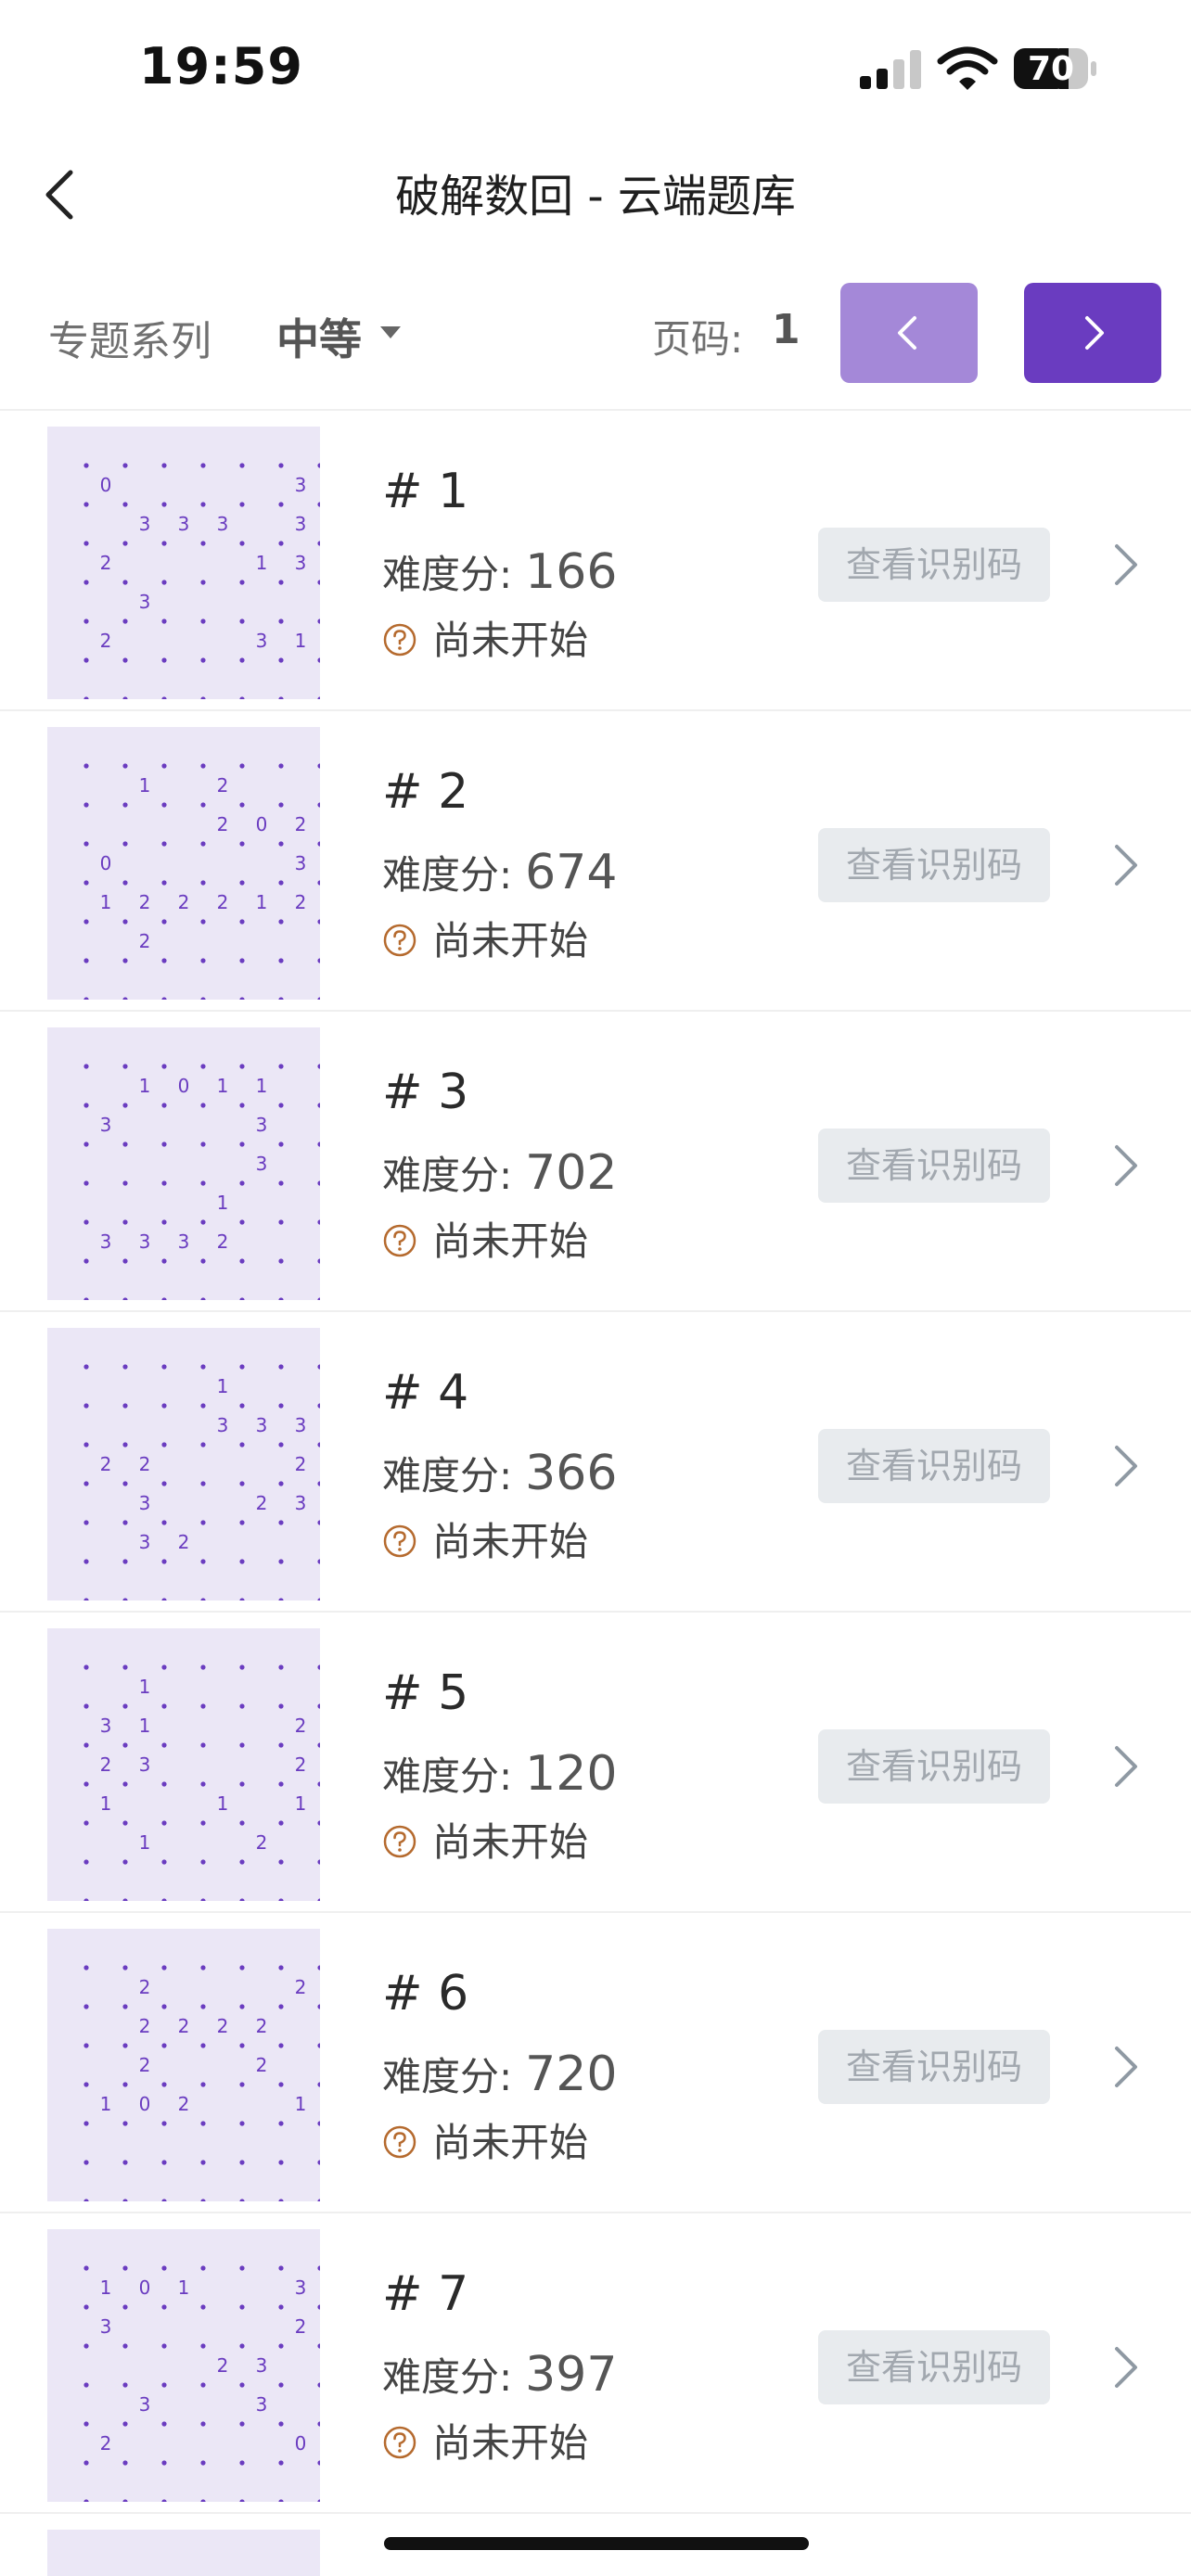 This screenshot has height=2576, width=1191. I want to click on puzzle-row: 1 0 1 1 3 3 3 1 3 3 3 2 # 3 难度分: 702 尚未开始 查看识别码, so click(595, 1162).